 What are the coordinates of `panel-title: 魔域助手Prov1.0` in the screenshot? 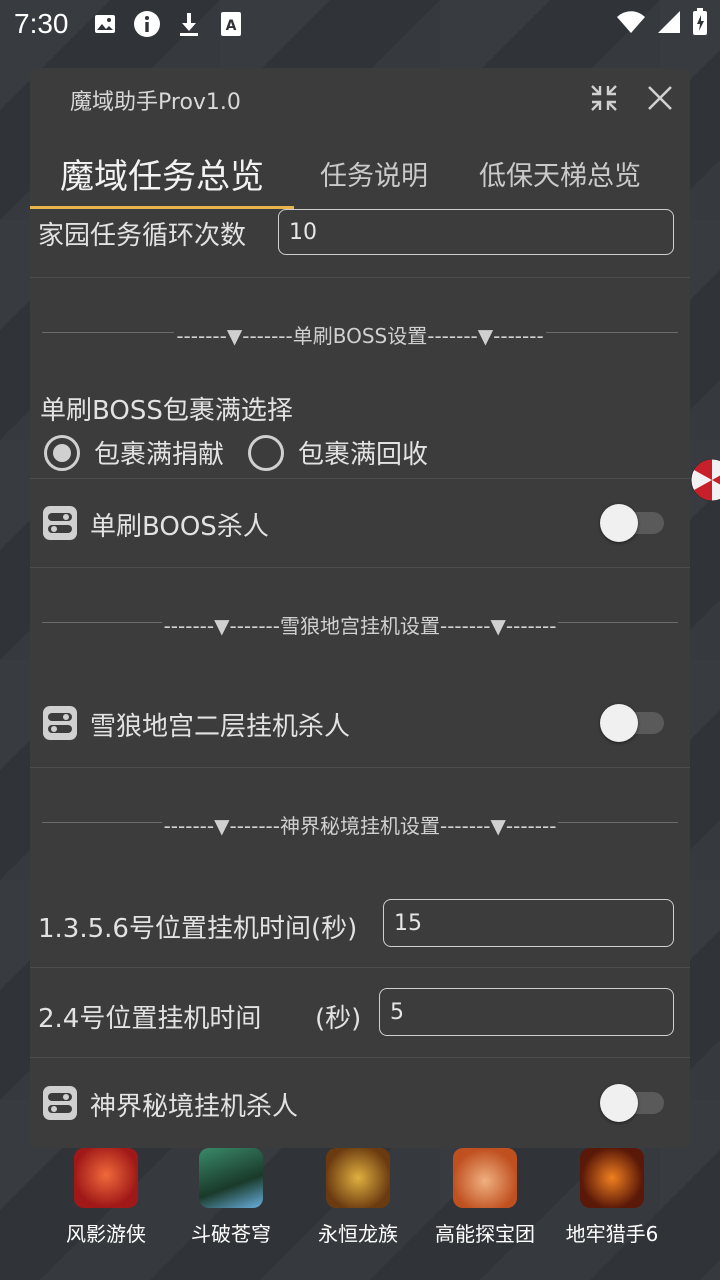 It's located at (155, 102).